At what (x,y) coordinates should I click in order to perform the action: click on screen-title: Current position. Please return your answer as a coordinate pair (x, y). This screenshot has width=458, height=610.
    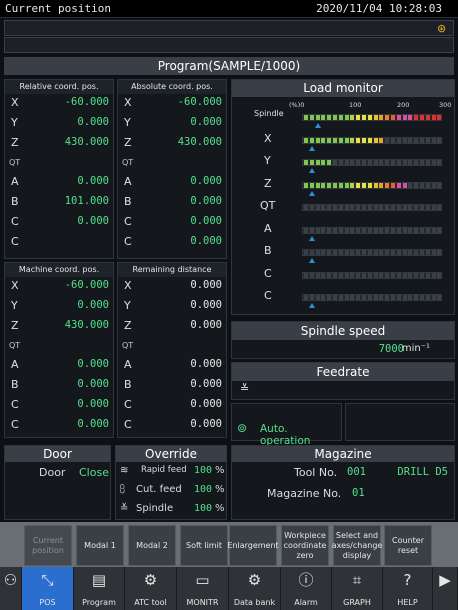
    Looking at the image, I should click on (58, 8).